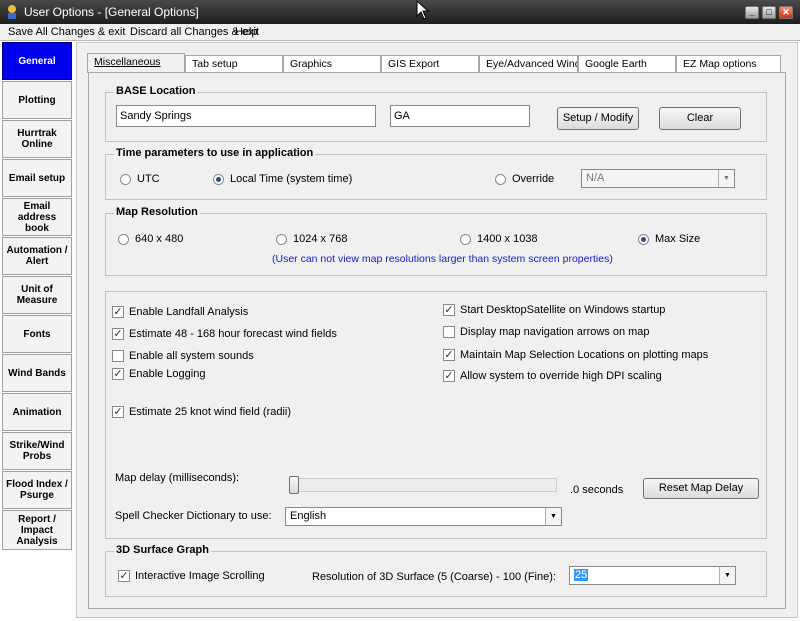  What do you see at coordinates (150, 239) in the screenshot?
I see `radio-res-640: 640 x 480` at bounding box center [150, 239].